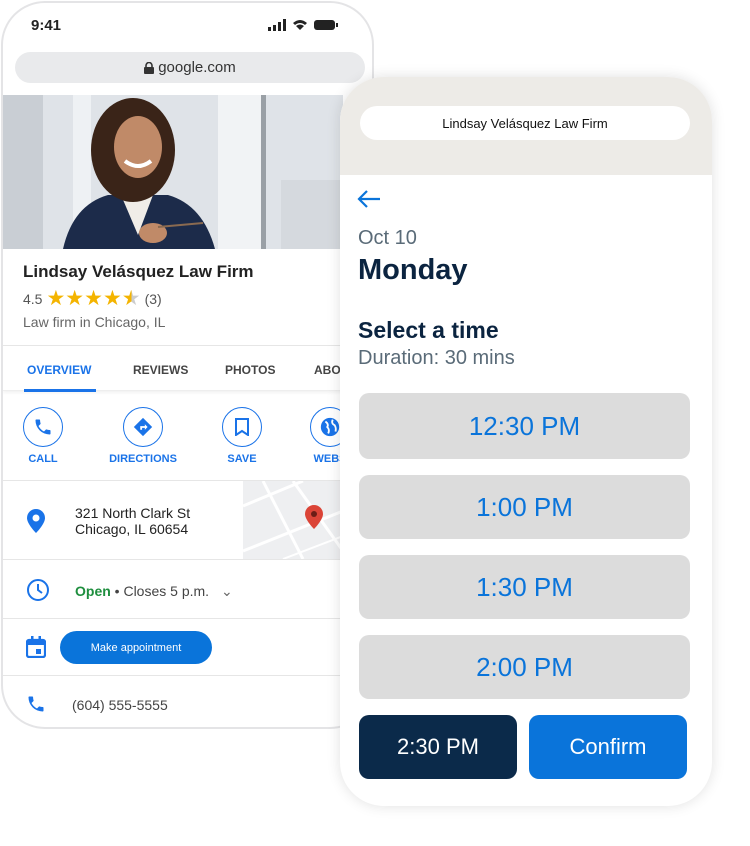  I want to click on open-status: Open, so click(93, 591).